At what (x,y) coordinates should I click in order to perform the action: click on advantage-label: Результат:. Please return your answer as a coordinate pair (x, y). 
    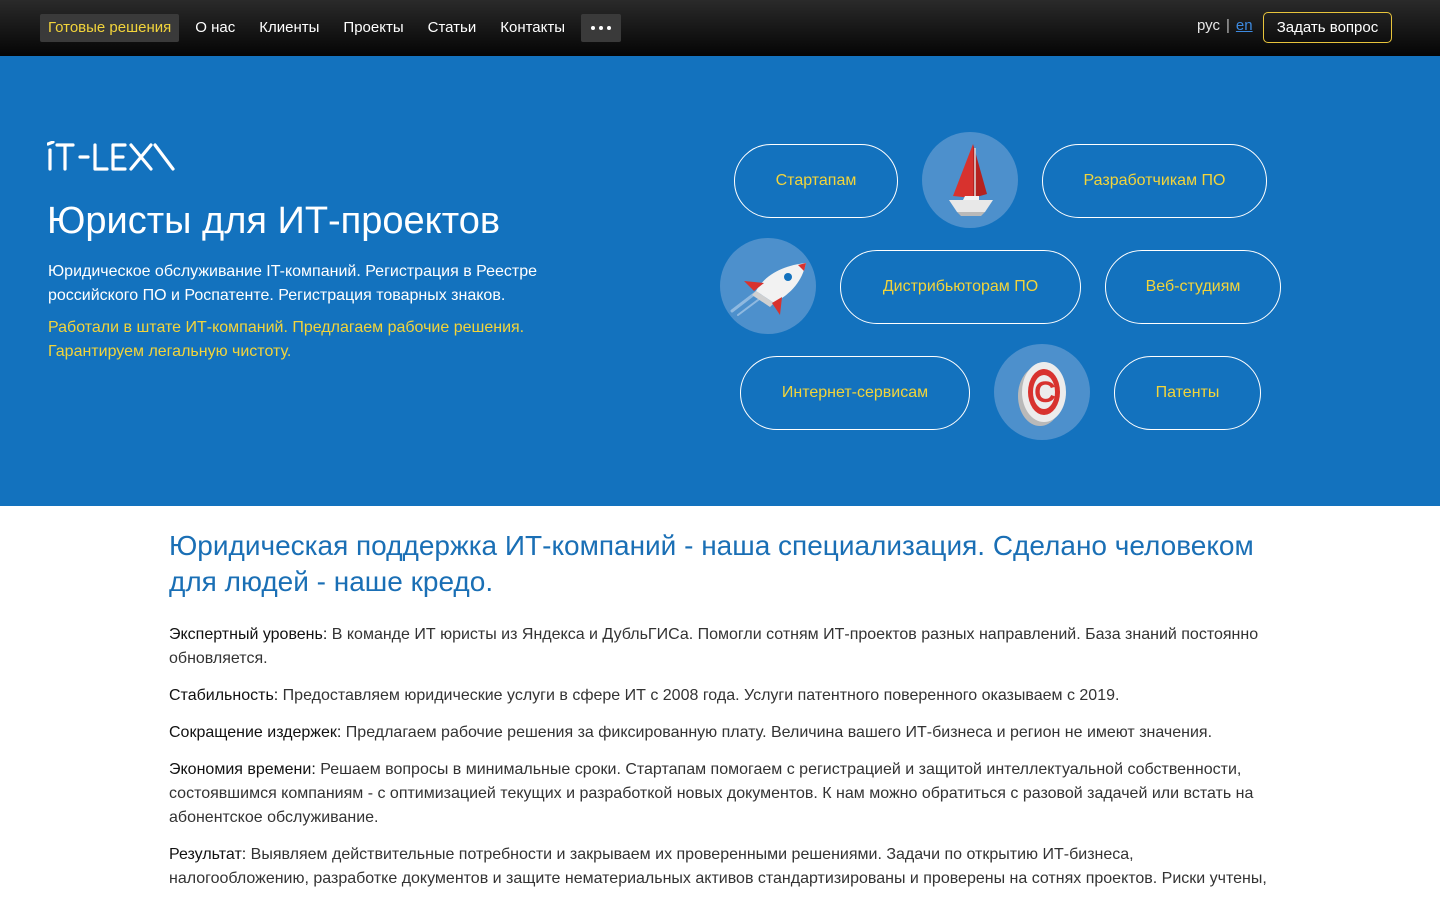
    Looking at the image, I should click on (208, 854).